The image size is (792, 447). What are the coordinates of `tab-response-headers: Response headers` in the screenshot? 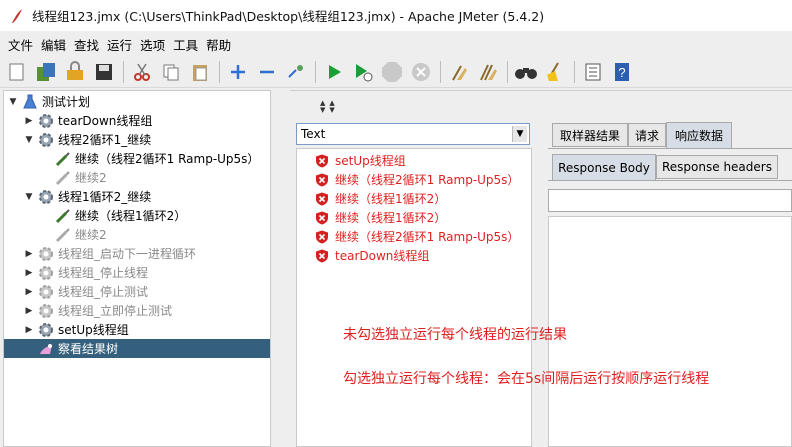 It's located at (717, 167).